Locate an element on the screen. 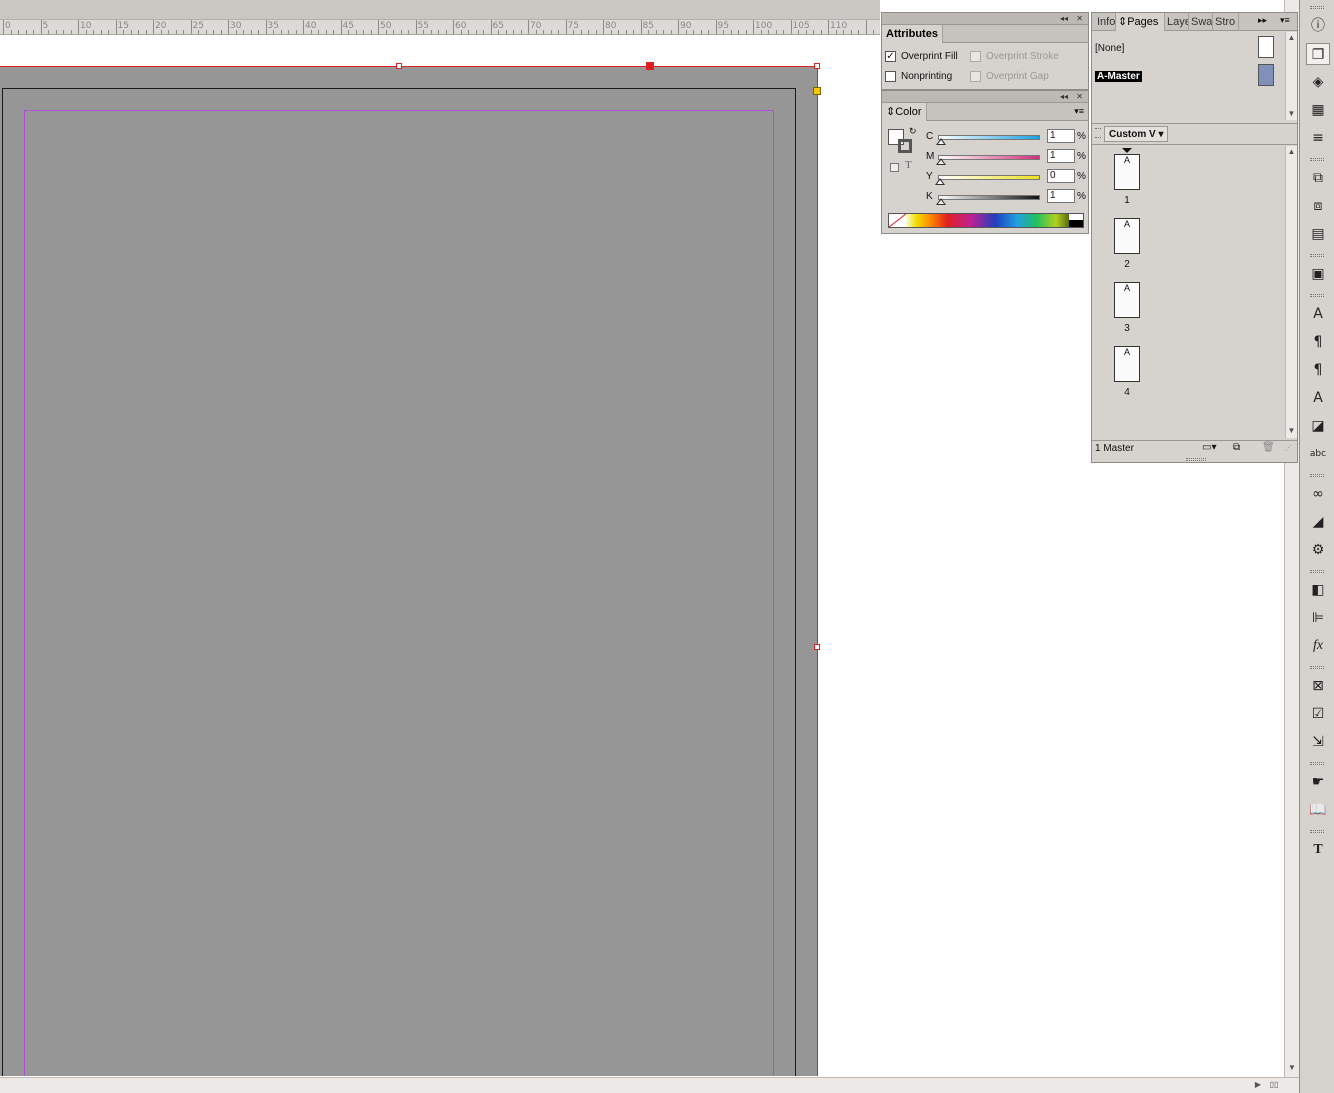 This screenshot has width=1334, height=1093. object-styles-icon: ▣ is located at coordinates (1318, 274).